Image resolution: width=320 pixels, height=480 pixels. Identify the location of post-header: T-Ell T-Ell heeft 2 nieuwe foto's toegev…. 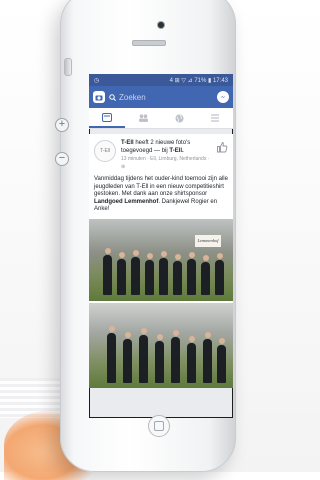
(161, 155).